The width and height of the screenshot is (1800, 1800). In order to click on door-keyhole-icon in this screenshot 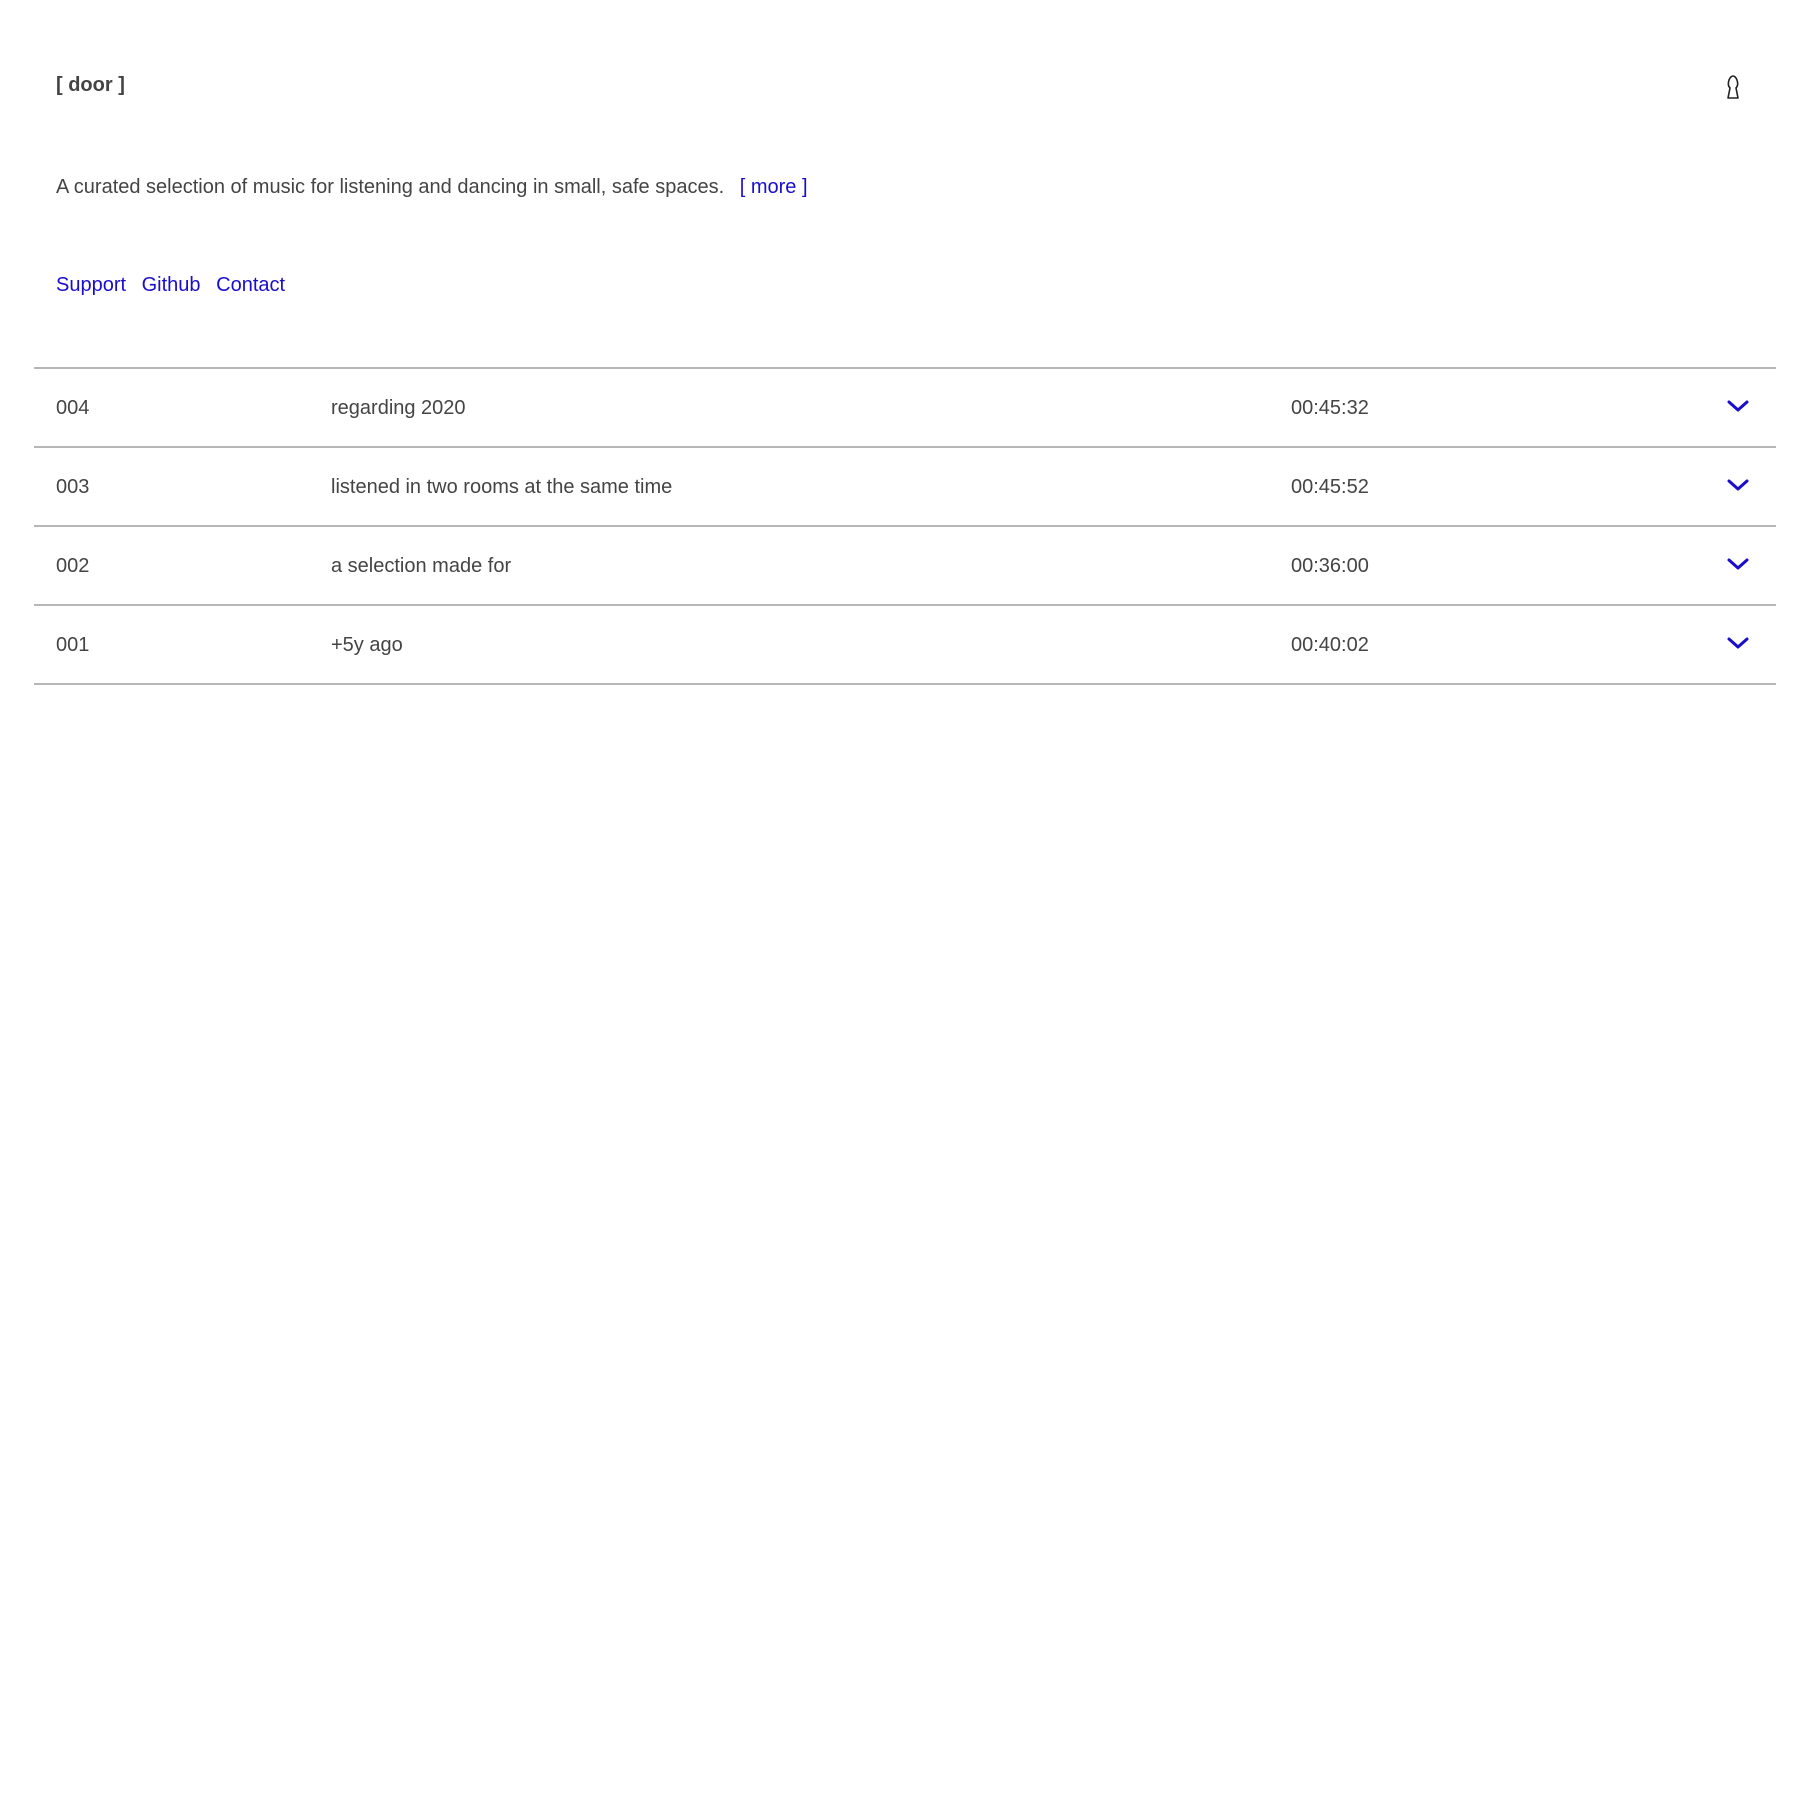, I will do `click(1733, 87)`.